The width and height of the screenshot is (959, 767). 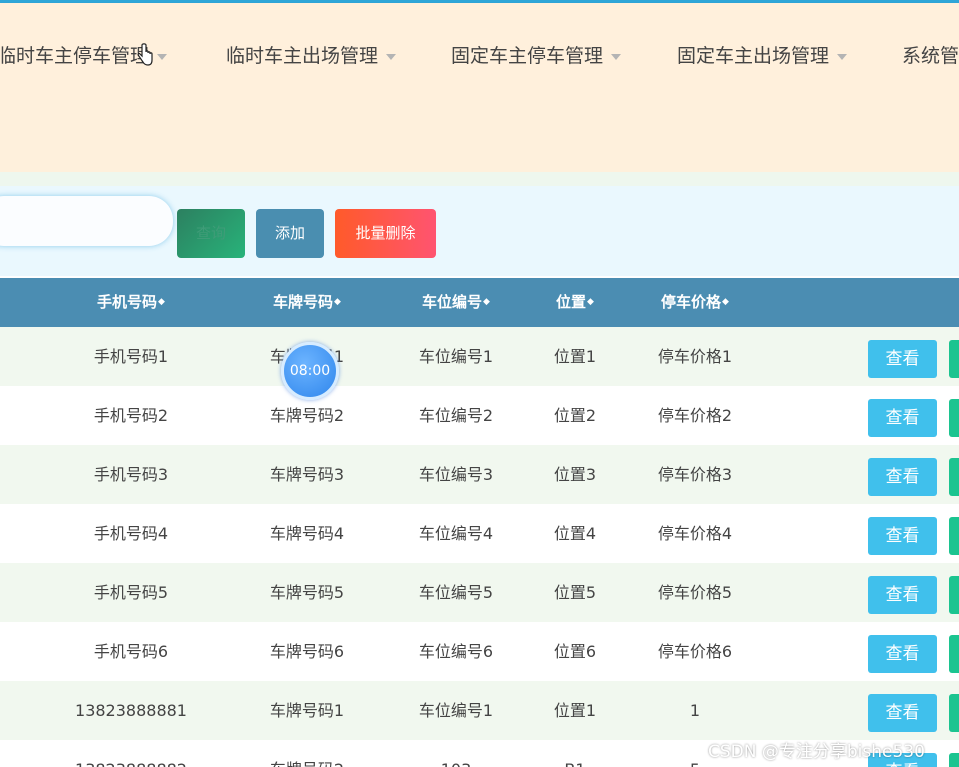 I want to click on batch-delete-button: 批量删除, so click(x=385, y=233).